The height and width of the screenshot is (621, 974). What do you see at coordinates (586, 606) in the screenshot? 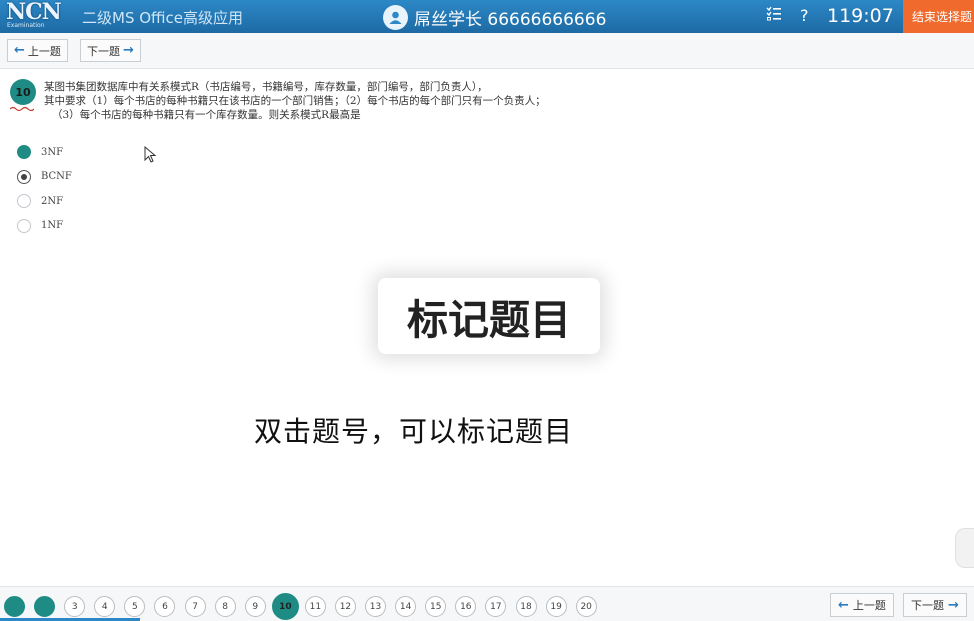
I see `question-page-20: 20` at bounding box center [586, 606].